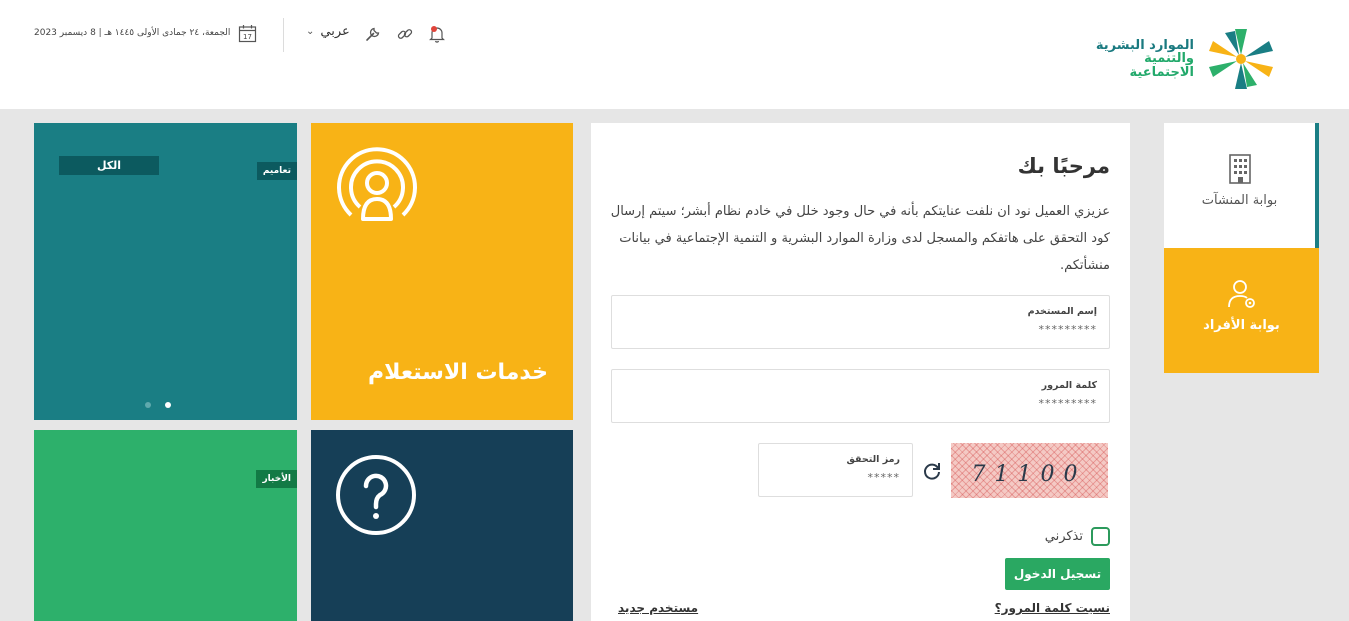 Image resolution: width=1349 pixels, height=621 pixels. What do you see at coordinates (1241, 325) in the screenshot?
I see `individuals-portal-label: بوابة الأفراد` at bounding box center [1241, 325].